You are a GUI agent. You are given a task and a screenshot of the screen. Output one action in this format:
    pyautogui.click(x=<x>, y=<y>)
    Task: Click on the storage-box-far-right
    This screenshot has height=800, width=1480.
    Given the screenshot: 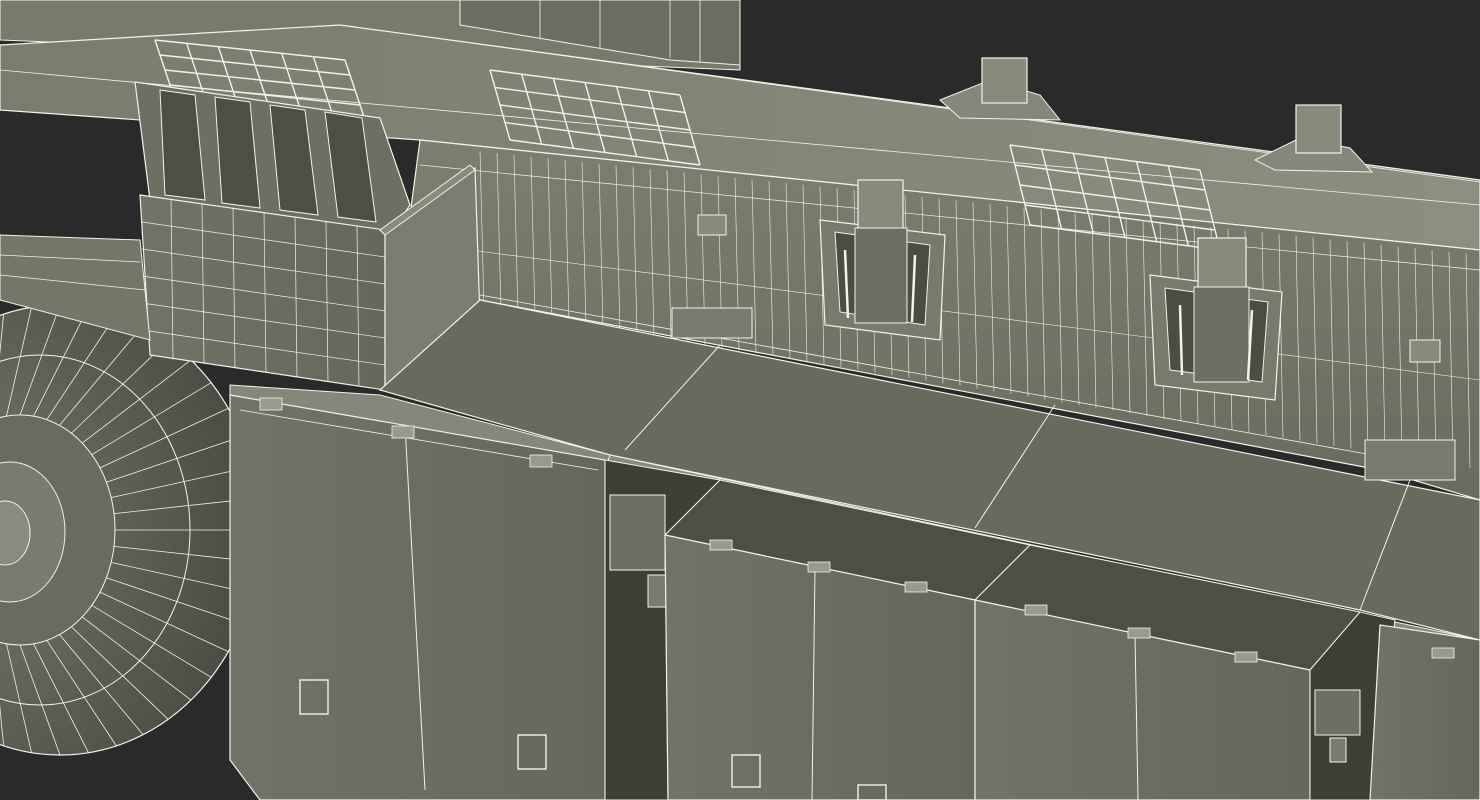 What is the action you would take?
    pyautogui.click(x=1424, y=712)
    